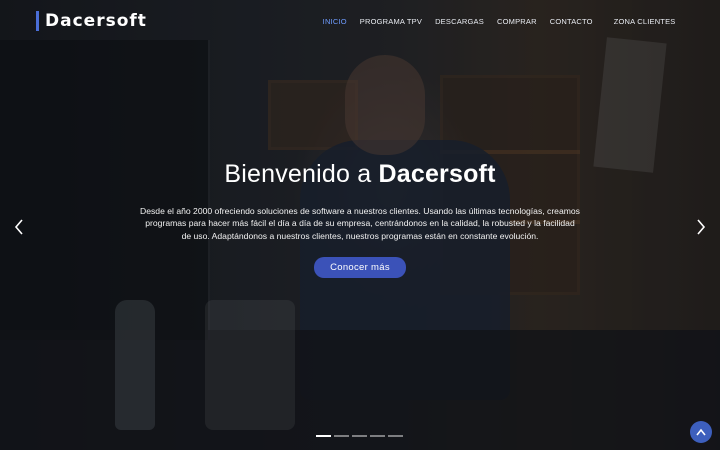 The image size is (720, 450). I want to click on brand-accent-bar, so click(37, 21).